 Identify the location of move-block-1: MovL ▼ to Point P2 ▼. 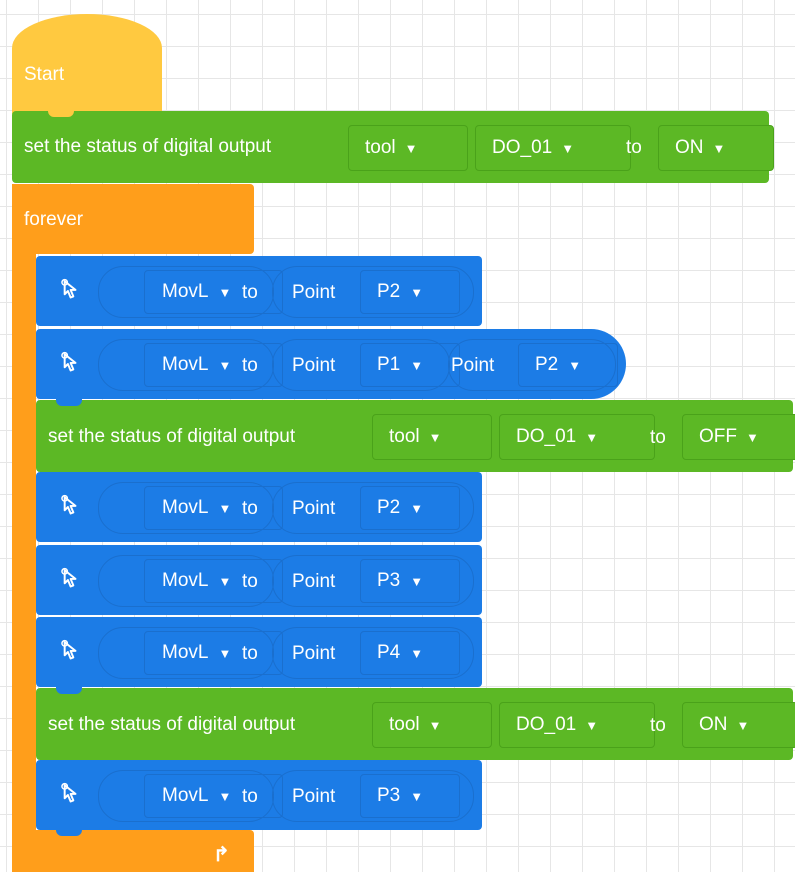
(259, 291).